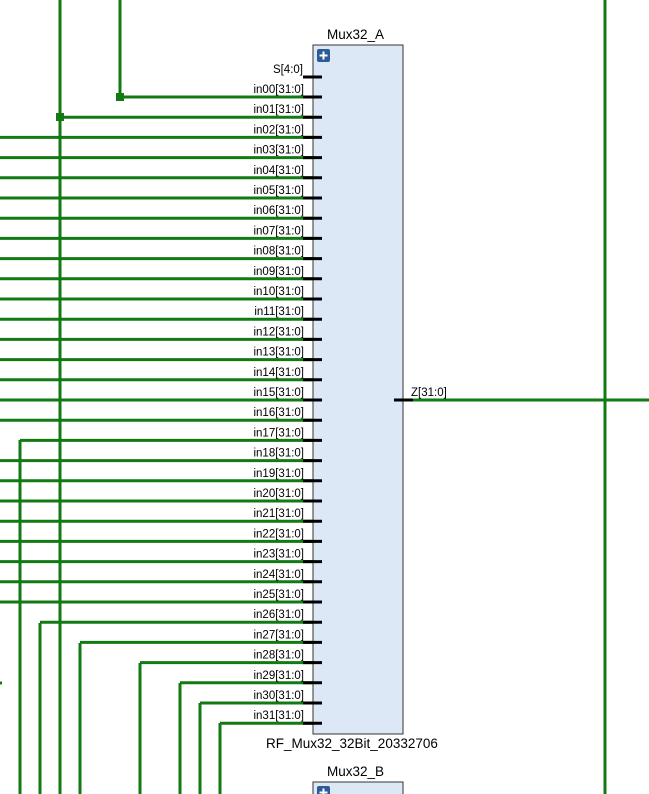  Describe the element at coordinates (352, 743) in the screenshot. I see `instance-name-label: RF_Mux32_32Bit_20332706` at that location.